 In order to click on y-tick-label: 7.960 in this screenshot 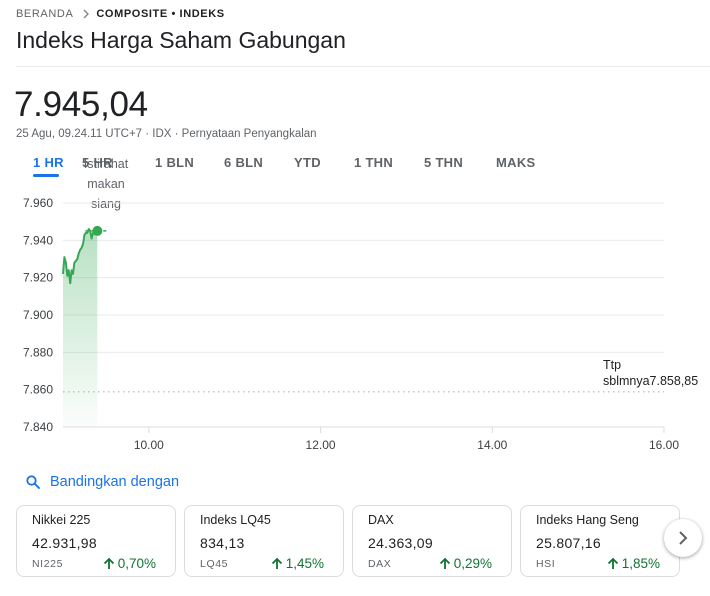, I will do `click(38, 203)`.